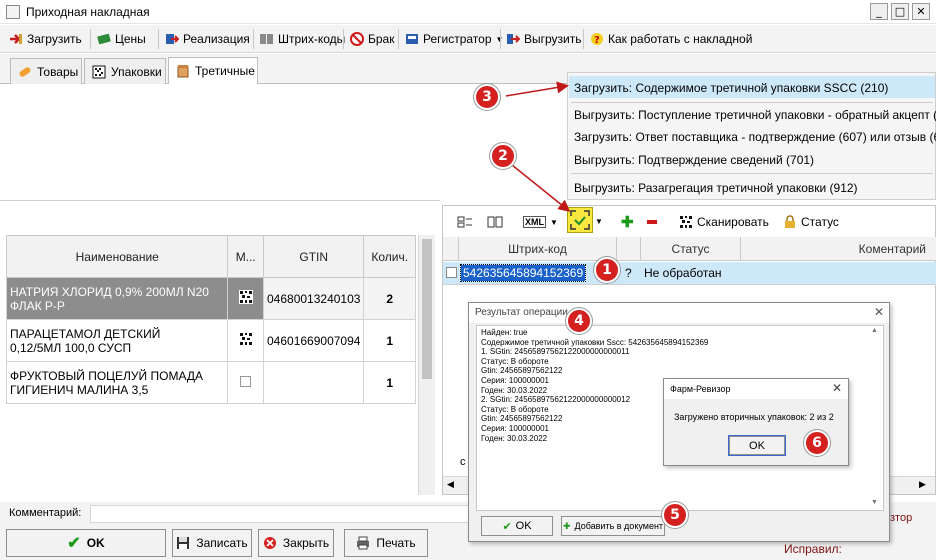  What do you see at coordinates (607, 270) in the screenshot?
I see `callout-1: 1` at bounding box center [607, 270].